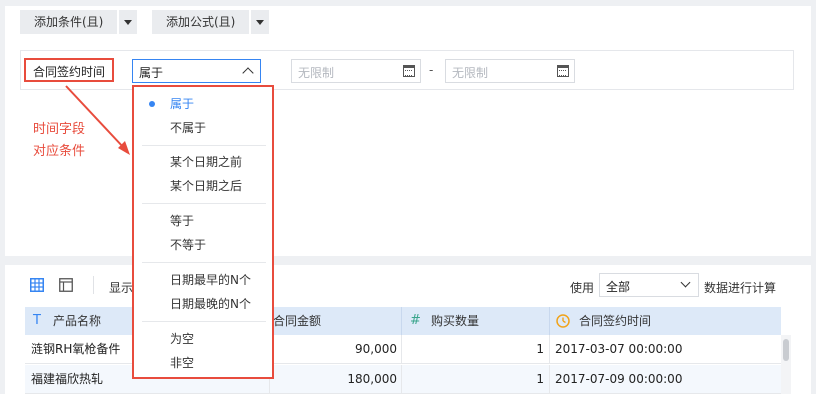  Describe the element at coordinates (201, 22) in the screenshot. I see `add-formula-button: 添加公式(且)` at that location.